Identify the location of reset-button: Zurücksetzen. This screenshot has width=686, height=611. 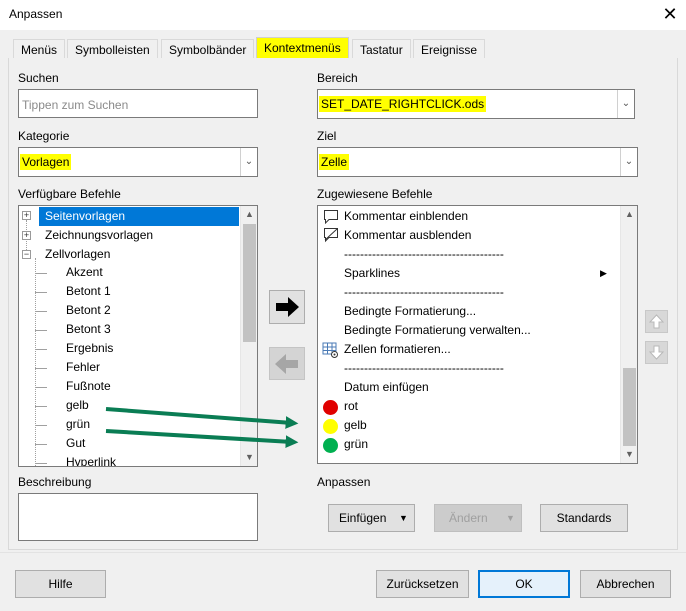
(422, 584).